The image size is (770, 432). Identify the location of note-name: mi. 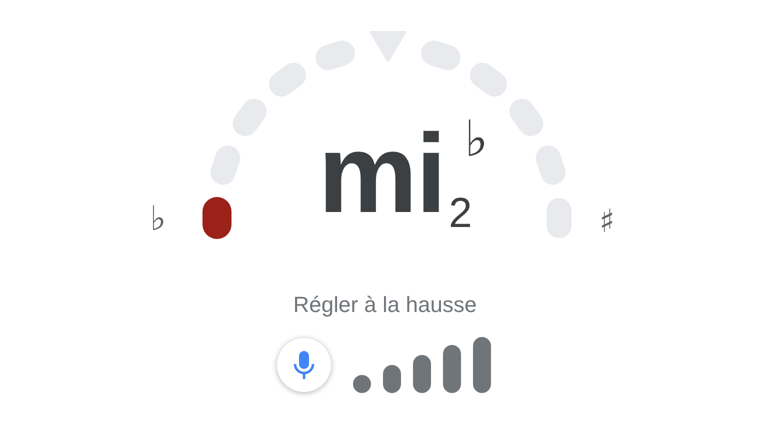
(381, 174).